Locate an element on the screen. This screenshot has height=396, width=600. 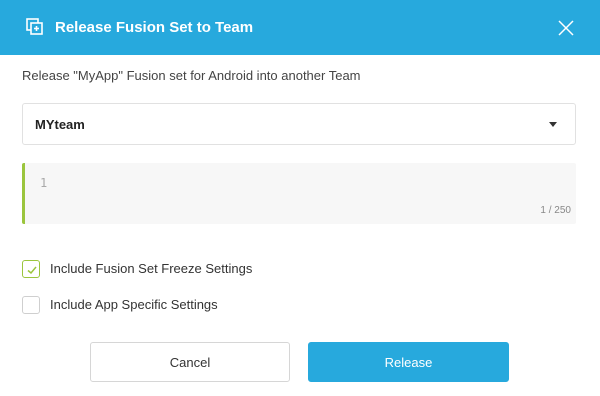
freeze-settings-checkbox is located at coordinates (31, 269).